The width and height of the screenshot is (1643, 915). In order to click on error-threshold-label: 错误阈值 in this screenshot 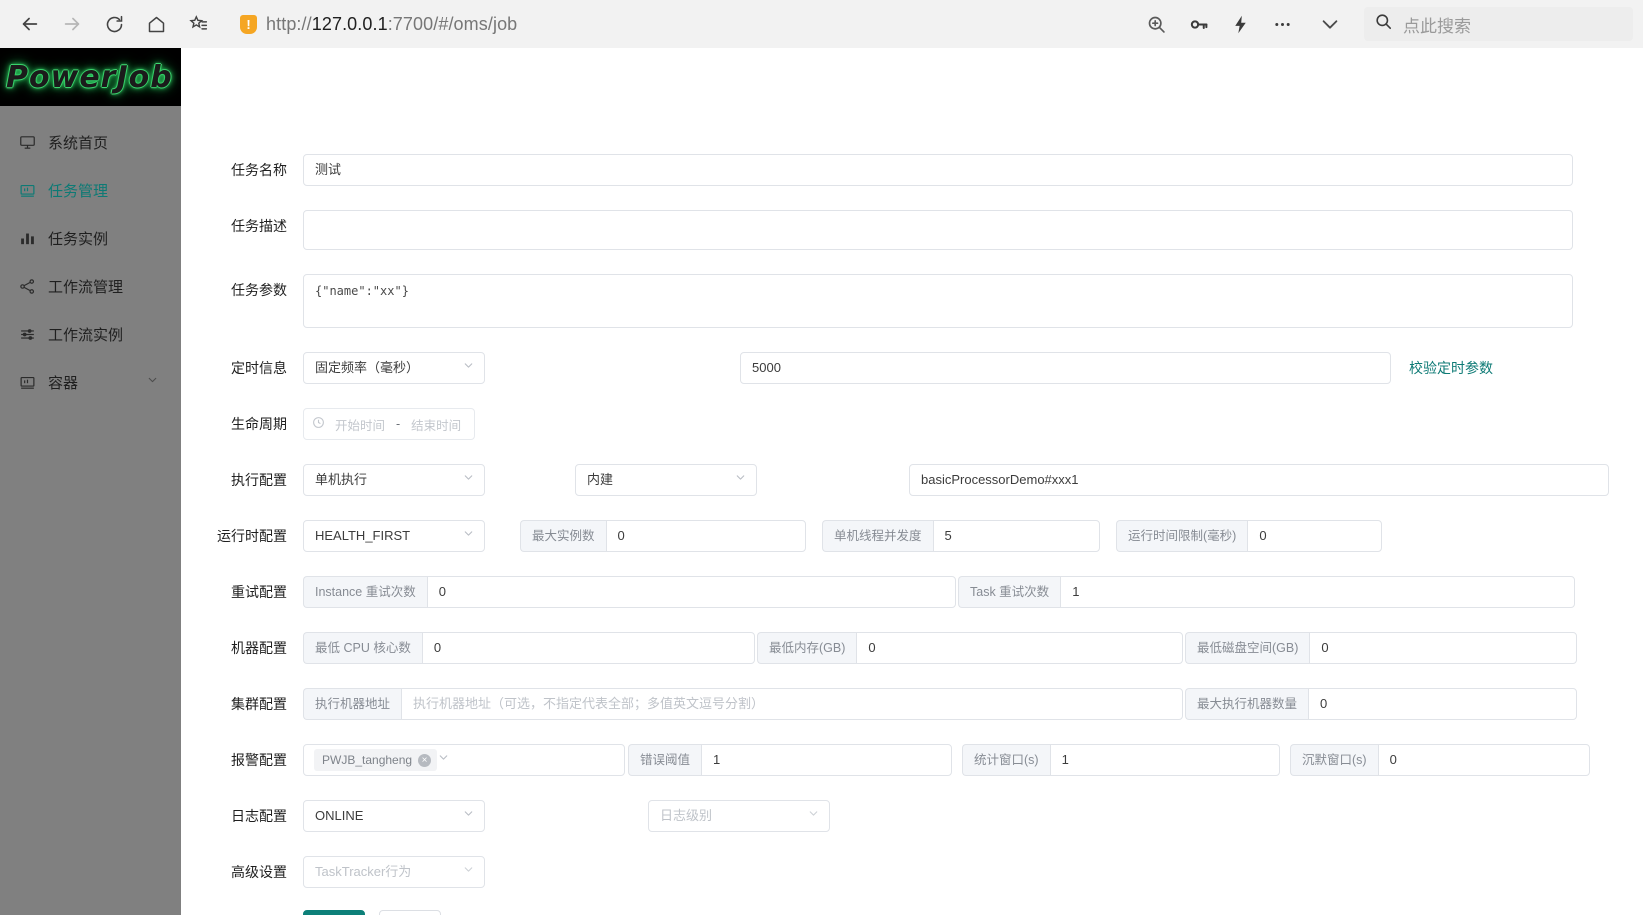, I will do `click(665, 760)`.